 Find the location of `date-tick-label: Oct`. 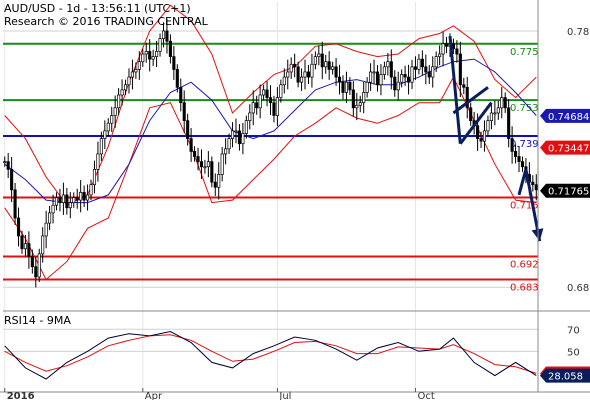

date-tick-label: Oct is located at coordinates (425, 395).